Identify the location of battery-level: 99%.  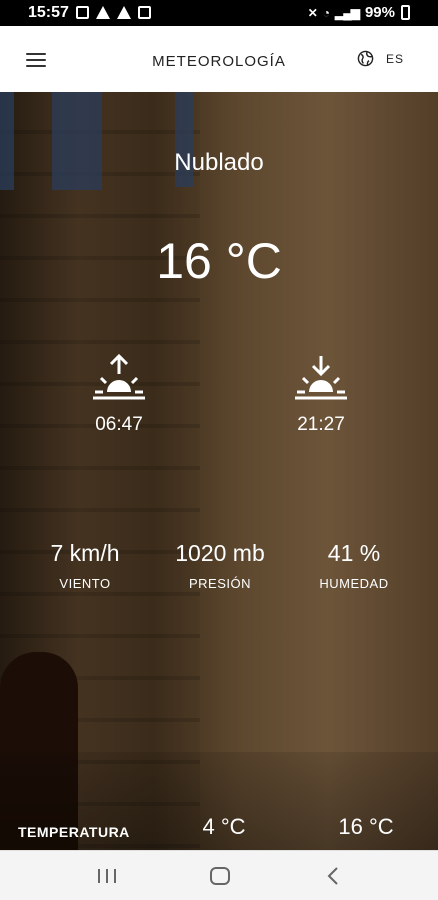
(379, 12).